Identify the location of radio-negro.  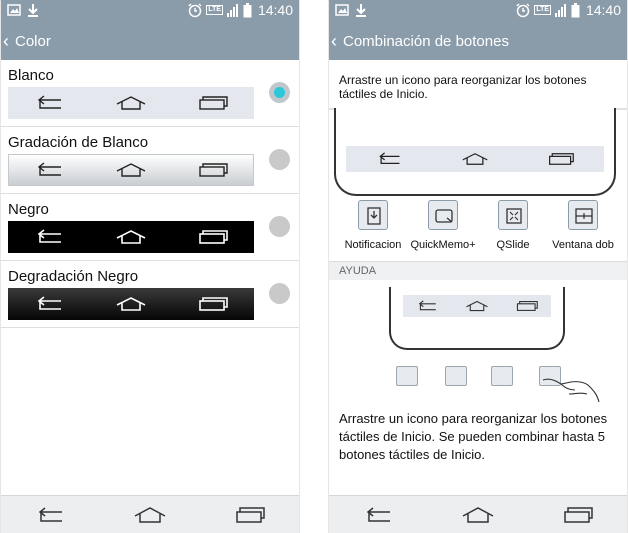
(279, 226).